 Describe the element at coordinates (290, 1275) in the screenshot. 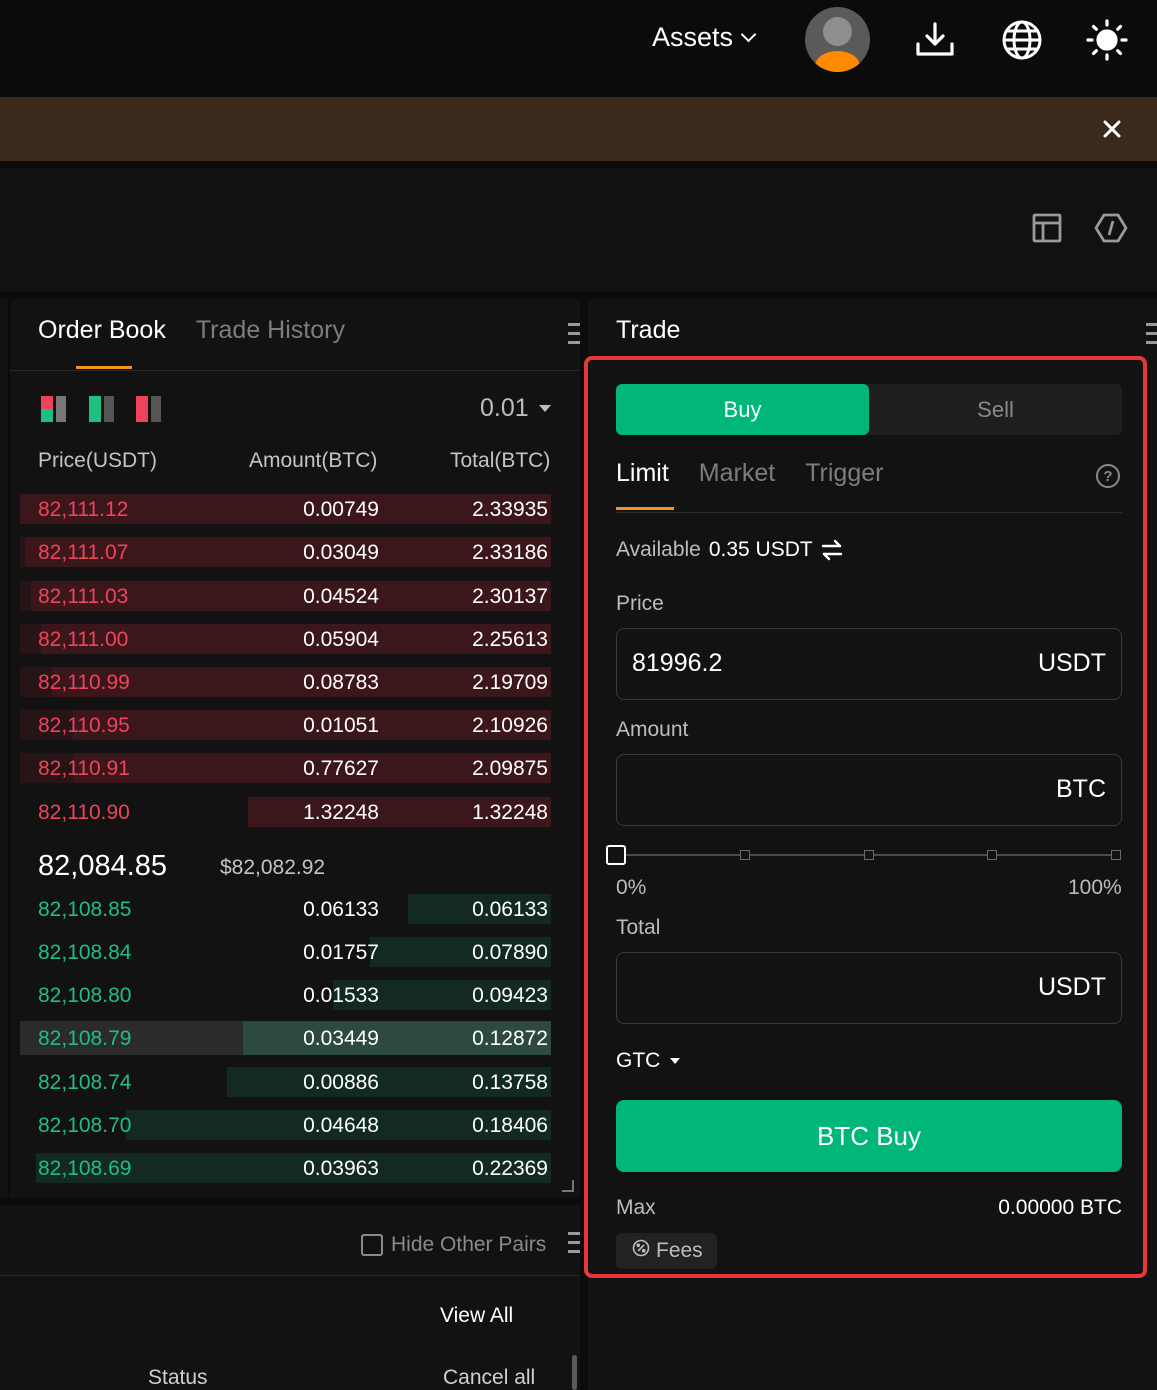

I see `orders-divider` at that location.